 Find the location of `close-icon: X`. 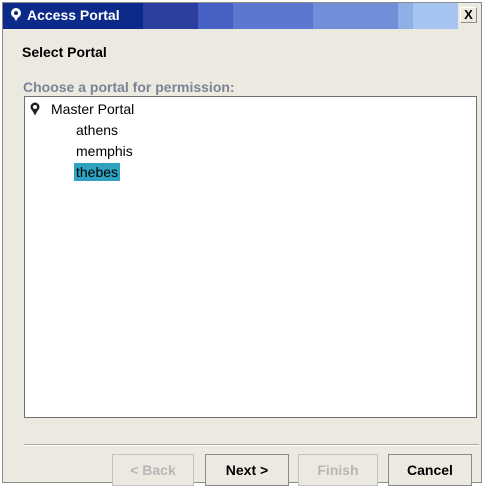

close-icon: X is located at coordinates (468, 14).